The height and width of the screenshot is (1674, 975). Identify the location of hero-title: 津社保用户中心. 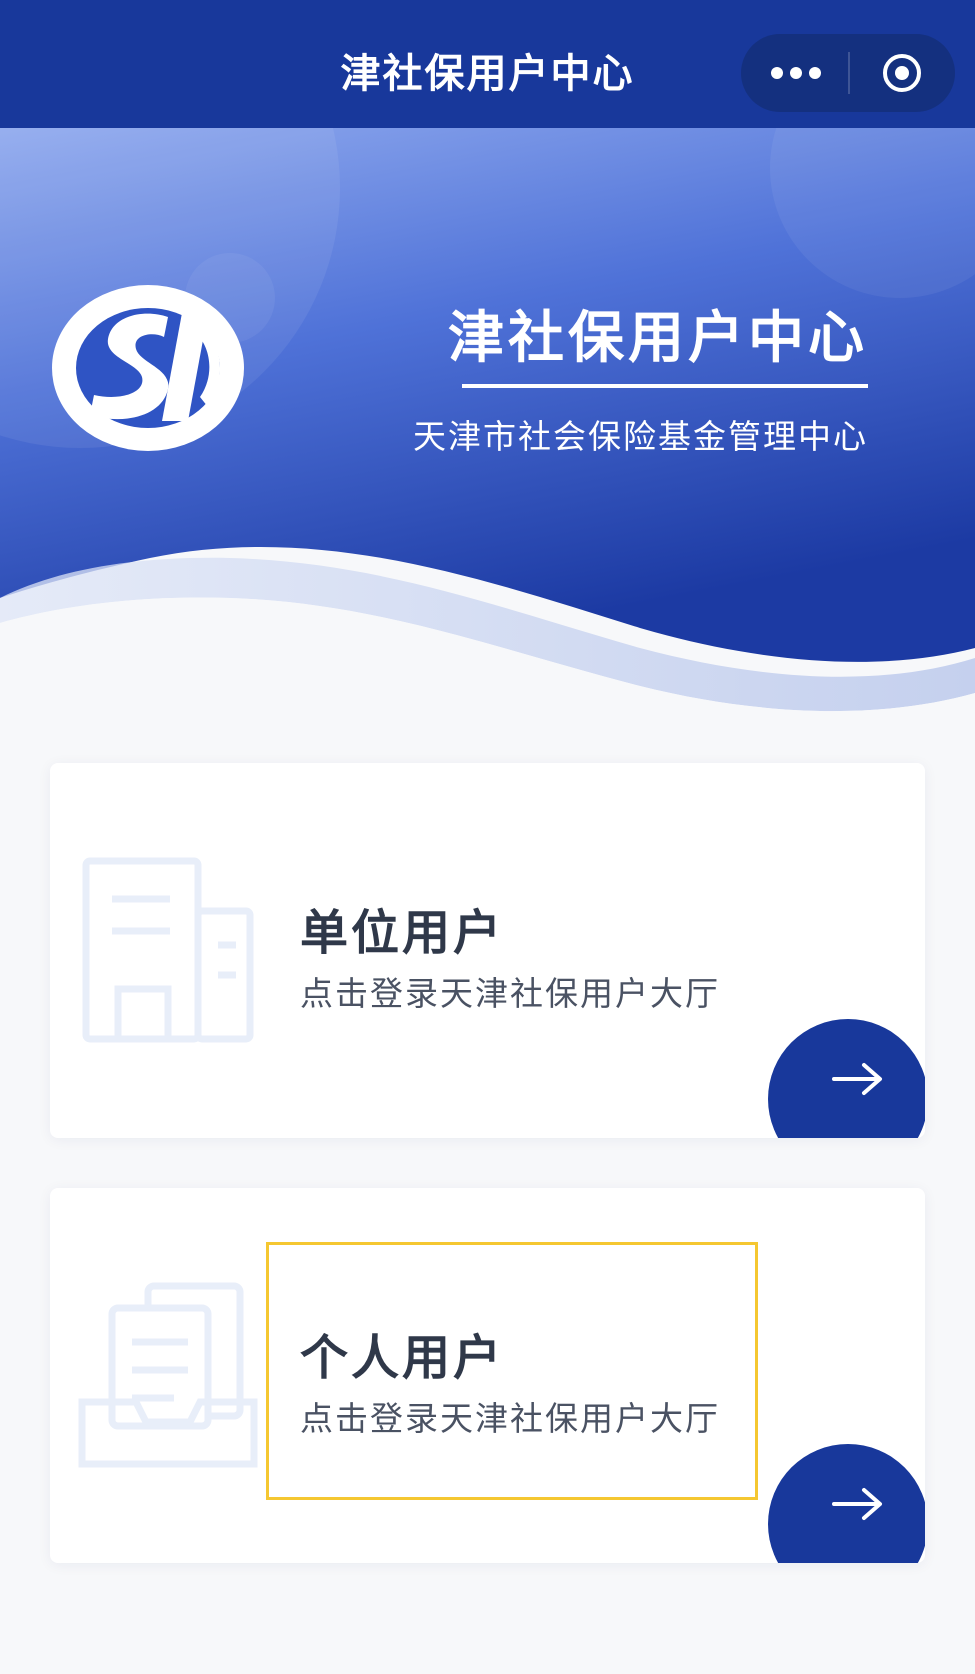
(658, 338).